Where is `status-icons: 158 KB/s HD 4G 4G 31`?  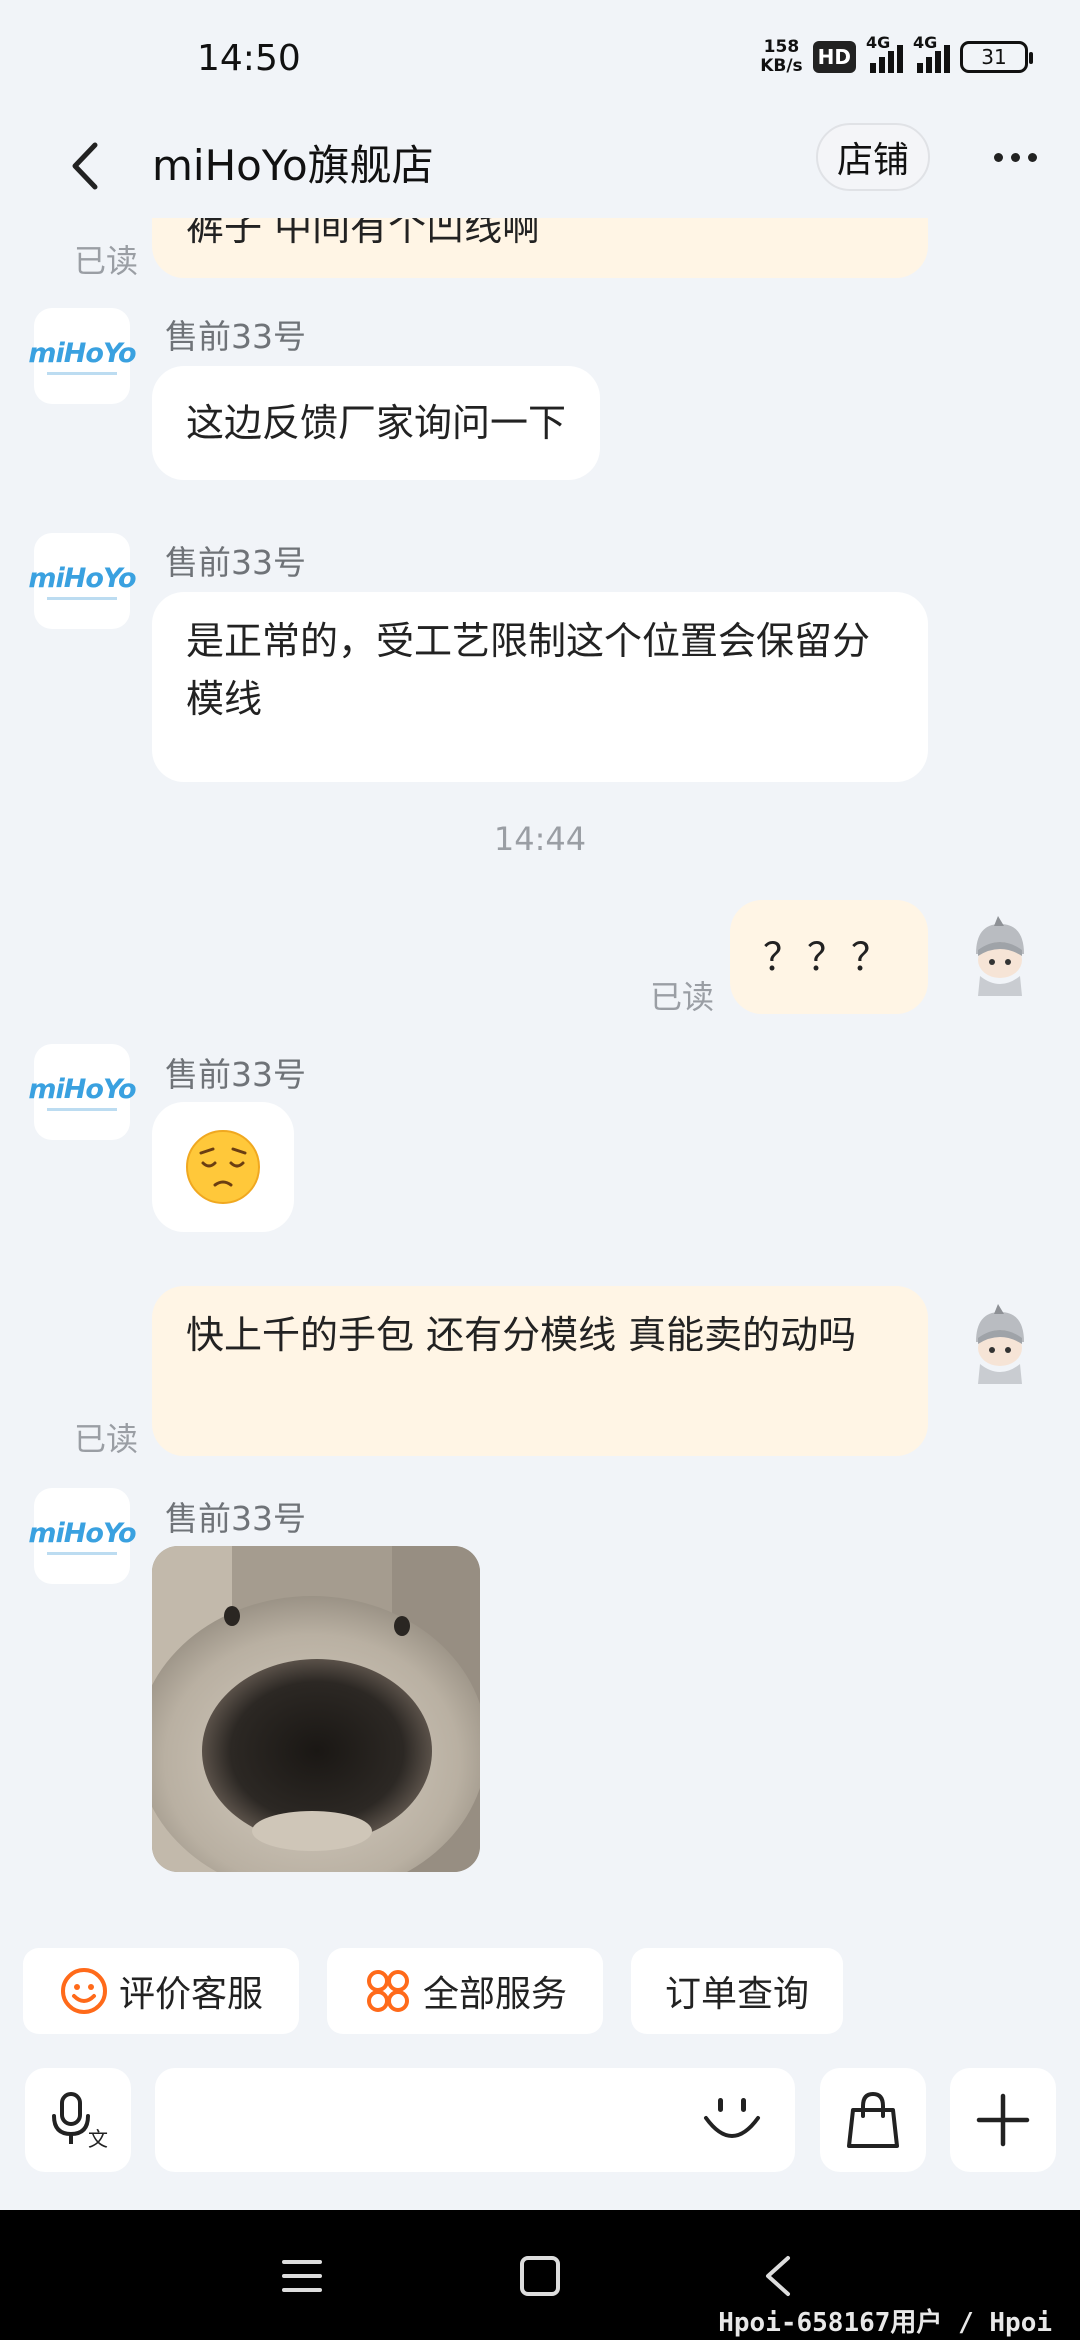 status-icons: 158 KB/s HD 4G 4G 31 is located at coordinates (896, 54).